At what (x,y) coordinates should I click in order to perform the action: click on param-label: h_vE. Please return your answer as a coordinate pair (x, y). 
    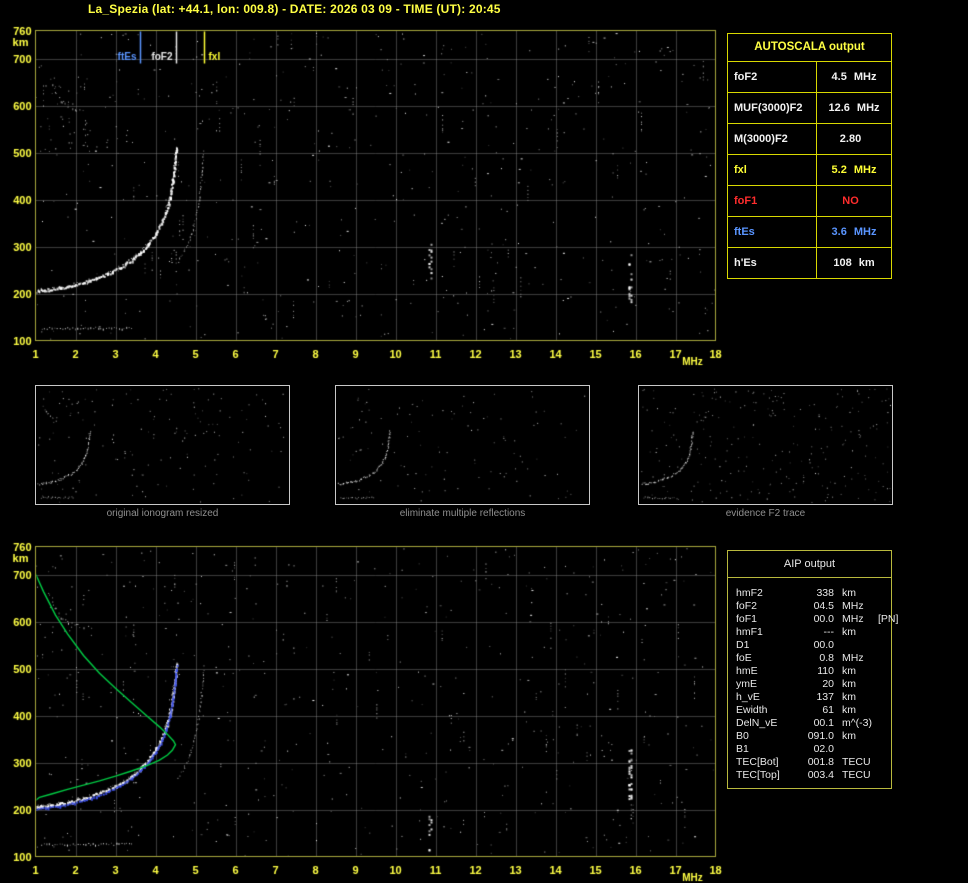
    Looking at the image, I should click on (748, 697).